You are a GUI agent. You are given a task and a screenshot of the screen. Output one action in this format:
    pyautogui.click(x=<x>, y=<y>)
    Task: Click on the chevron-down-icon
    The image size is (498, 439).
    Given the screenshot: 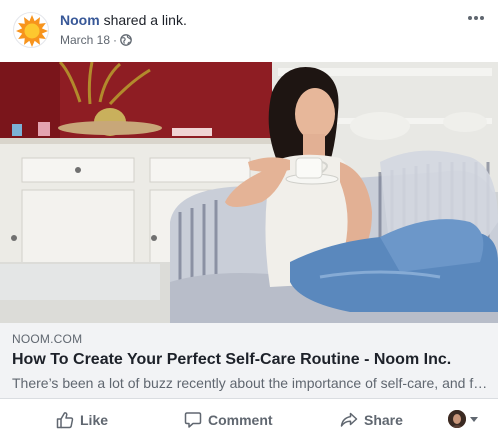 What is the action you would take?
    pyautogui.click(x=474, y=419)
    